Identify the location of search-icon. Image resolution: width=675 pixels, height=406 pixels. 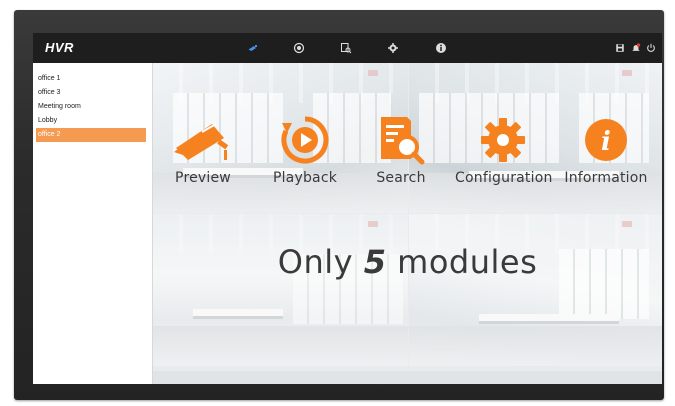
(346, 48).